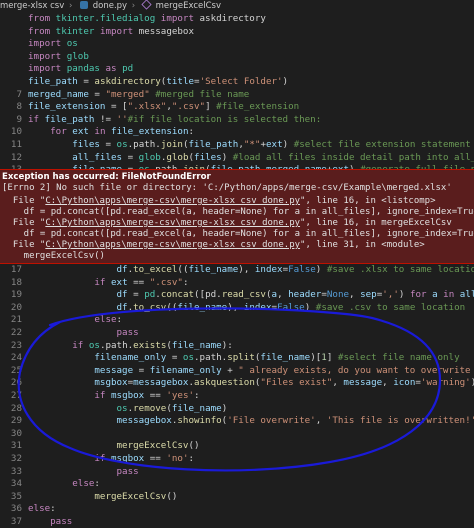 The image size is (474, 528). I want to click on code-line: 37 pass, so click(237, 522).